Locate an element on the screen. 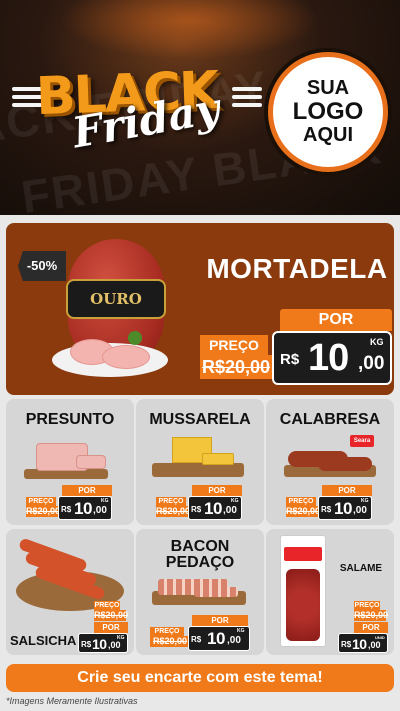  bacon-slice-image is located at coordinates (216, 592).